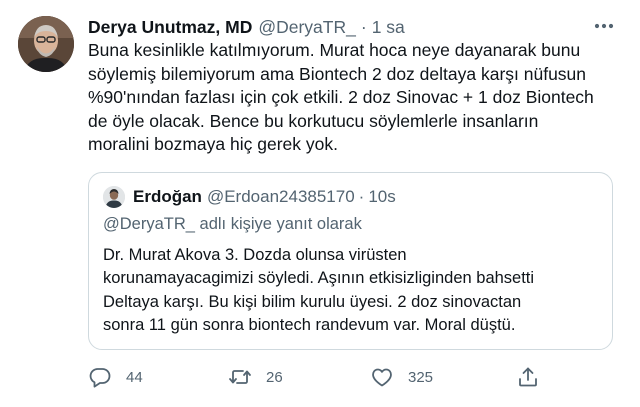 Image resolution: width=640 pixels, height=407 pixels. I want to click on quoted-author-handle: @Erdoan24385170, so click(280, 196).